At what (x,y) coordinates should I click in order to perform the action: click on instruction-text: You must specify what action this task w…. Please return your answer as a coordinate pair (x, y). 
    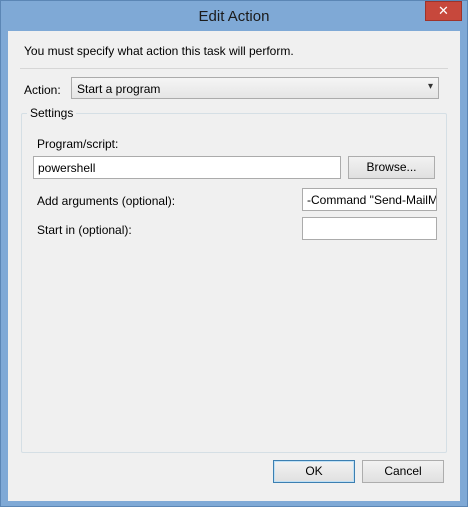
    Looking at the image, I should click on (159, 51).